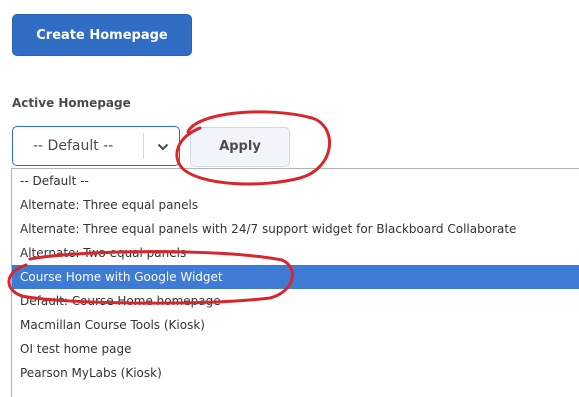 Image resolution: width=579 pixels, height=397 pixels. What do you see at coordinates (73, 146) in the screenshot?
I see `select-current-value: -- Default --` at bounding box center [73, 146].